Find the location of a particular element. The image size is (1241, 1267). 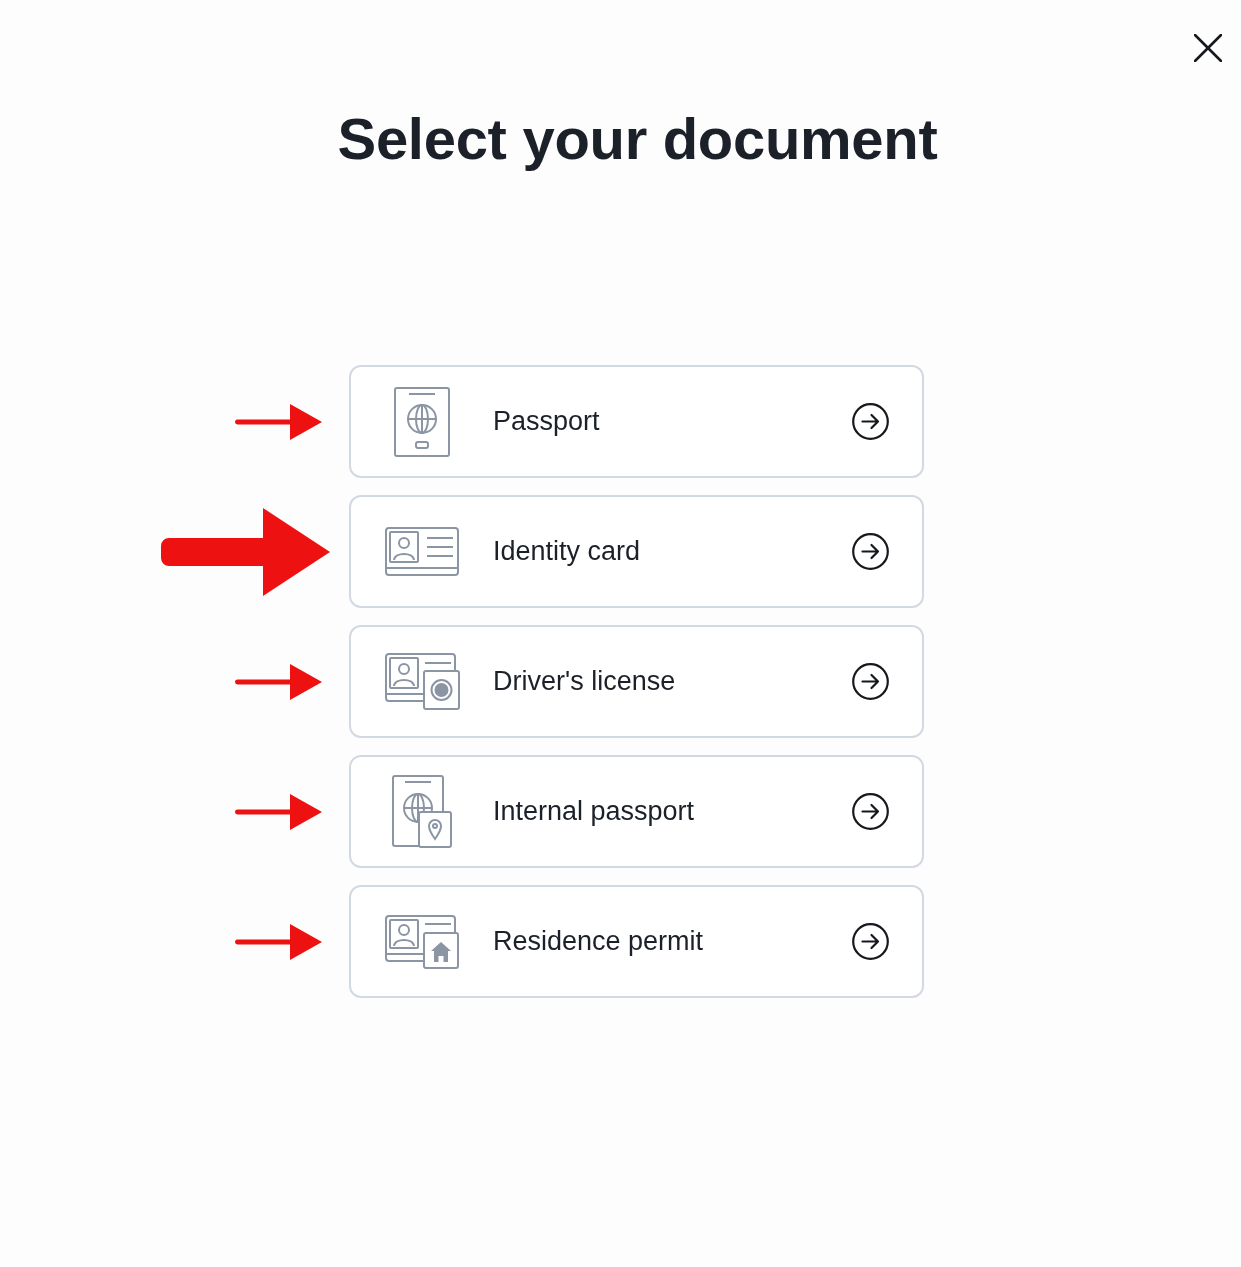

document-option: Driver's license is located at coordinates (636, 681).